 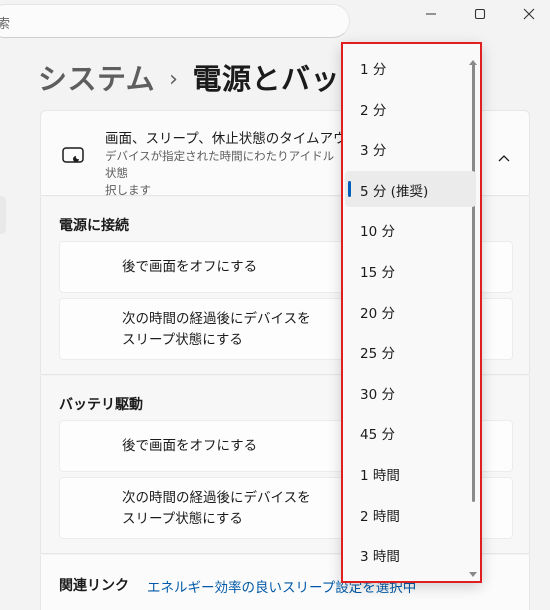 What do you see at coordinates (377, 313) in the screenshot?
I see `dropdown-option-label: 20 分` at bounding box center [377, 313].